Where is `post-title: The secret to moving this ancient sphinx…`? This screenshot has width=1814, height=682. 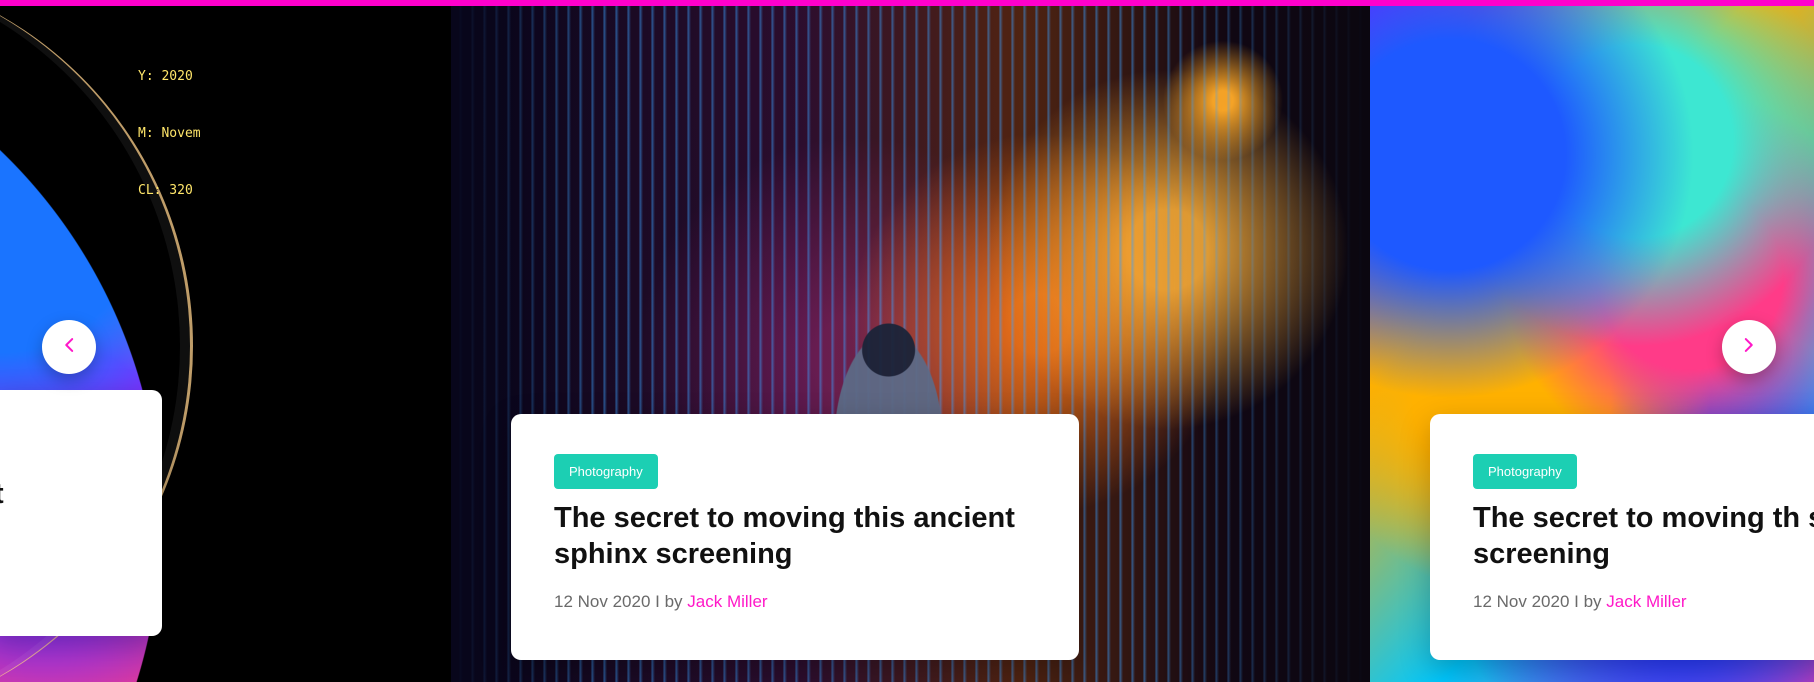 post-title: The secret to moving this ancient sphinx… is located at coordinates (804, 536).